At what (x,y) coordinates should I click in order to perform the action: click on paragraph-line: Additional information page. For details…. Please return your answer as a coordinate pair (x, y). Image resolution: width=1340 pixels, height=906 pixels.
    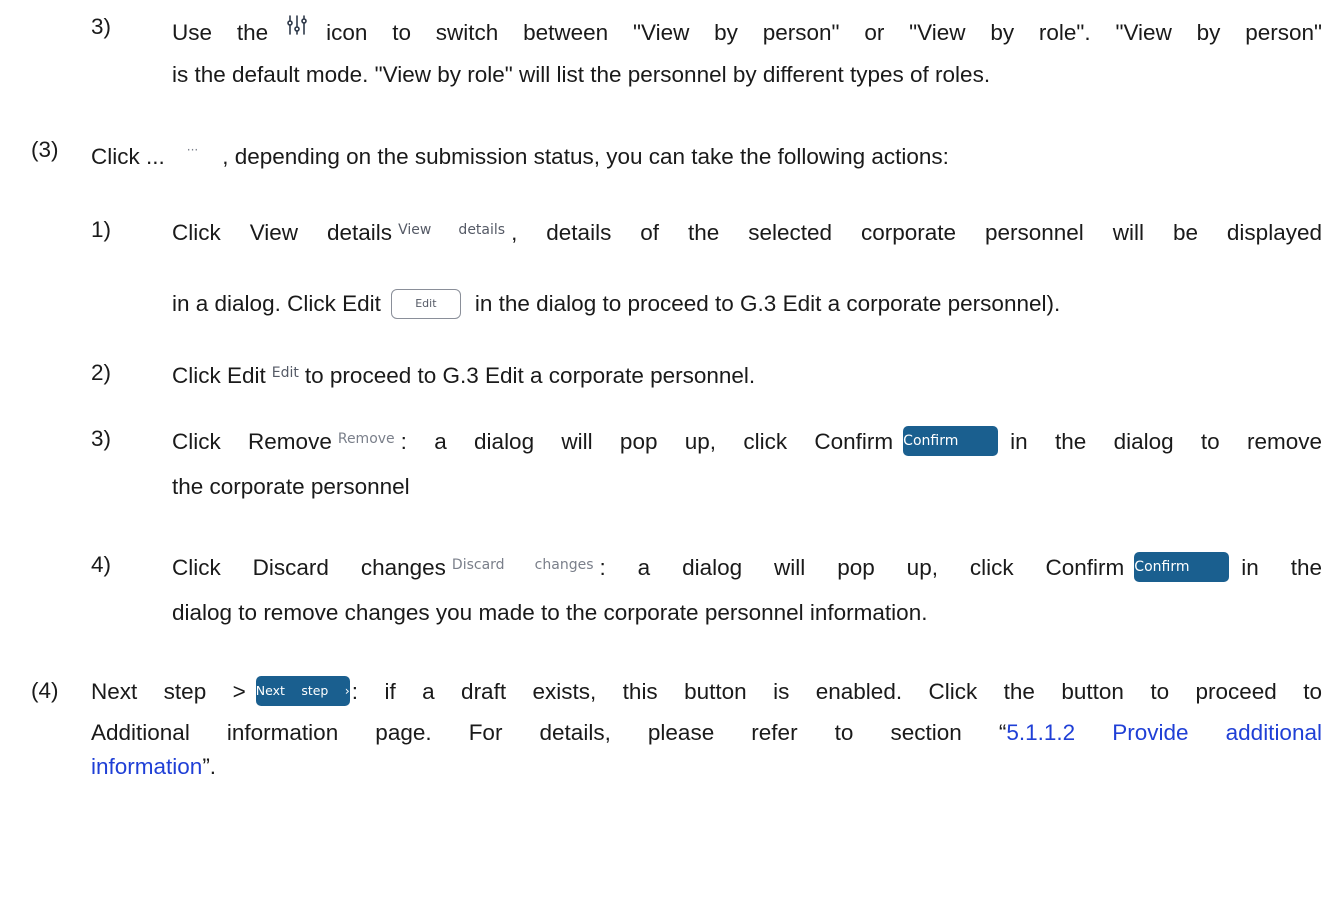
    Looking at the image, I should click on (706, 732).